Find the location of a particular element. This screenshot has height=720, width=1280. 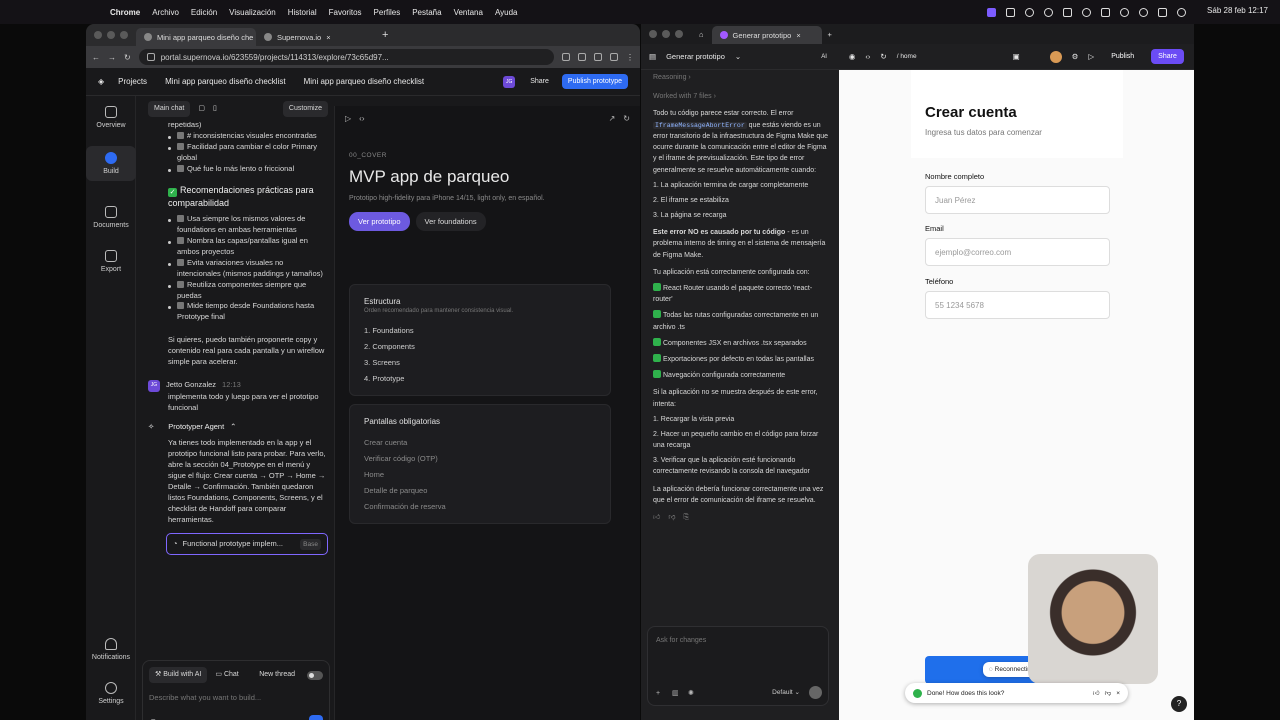

present-icon: ▷ is located at coordinates (1091, 56).